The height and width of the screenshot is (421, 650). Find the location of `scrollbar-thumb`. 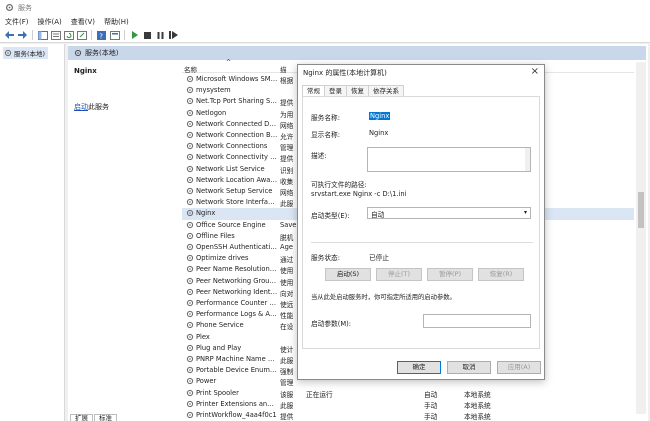

scrollbar-thumb is located at coordinates (641, 210).